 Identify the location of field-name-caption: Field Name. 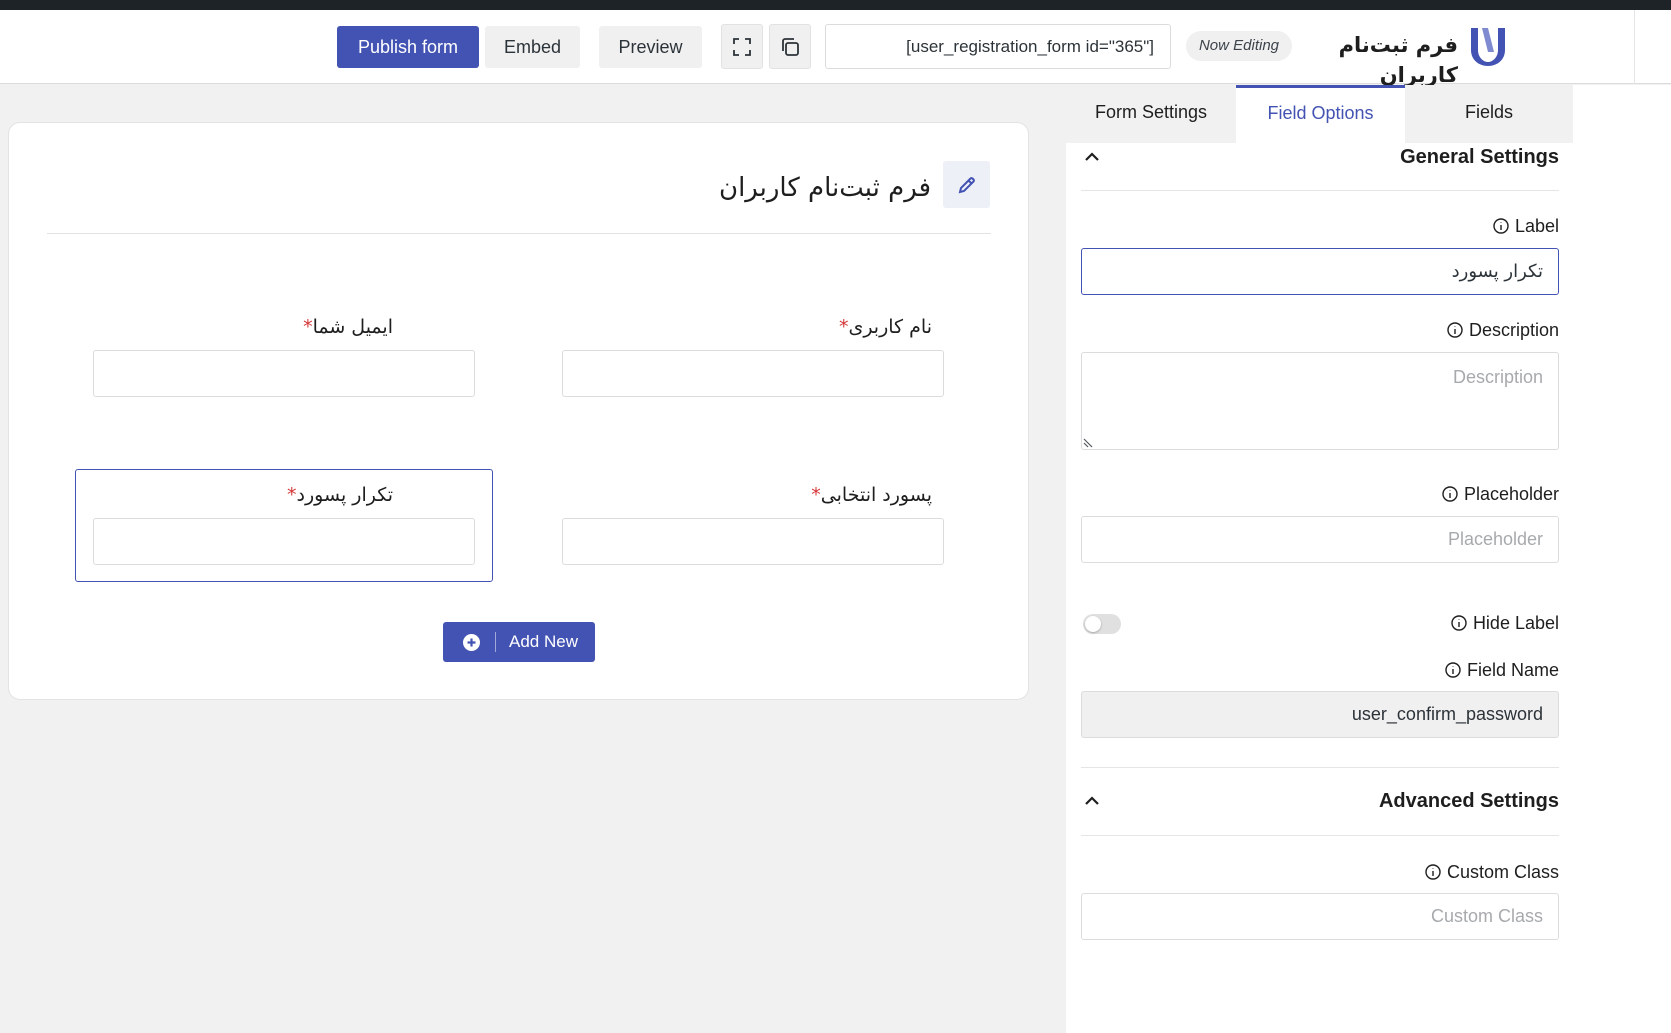
(1502, 670).